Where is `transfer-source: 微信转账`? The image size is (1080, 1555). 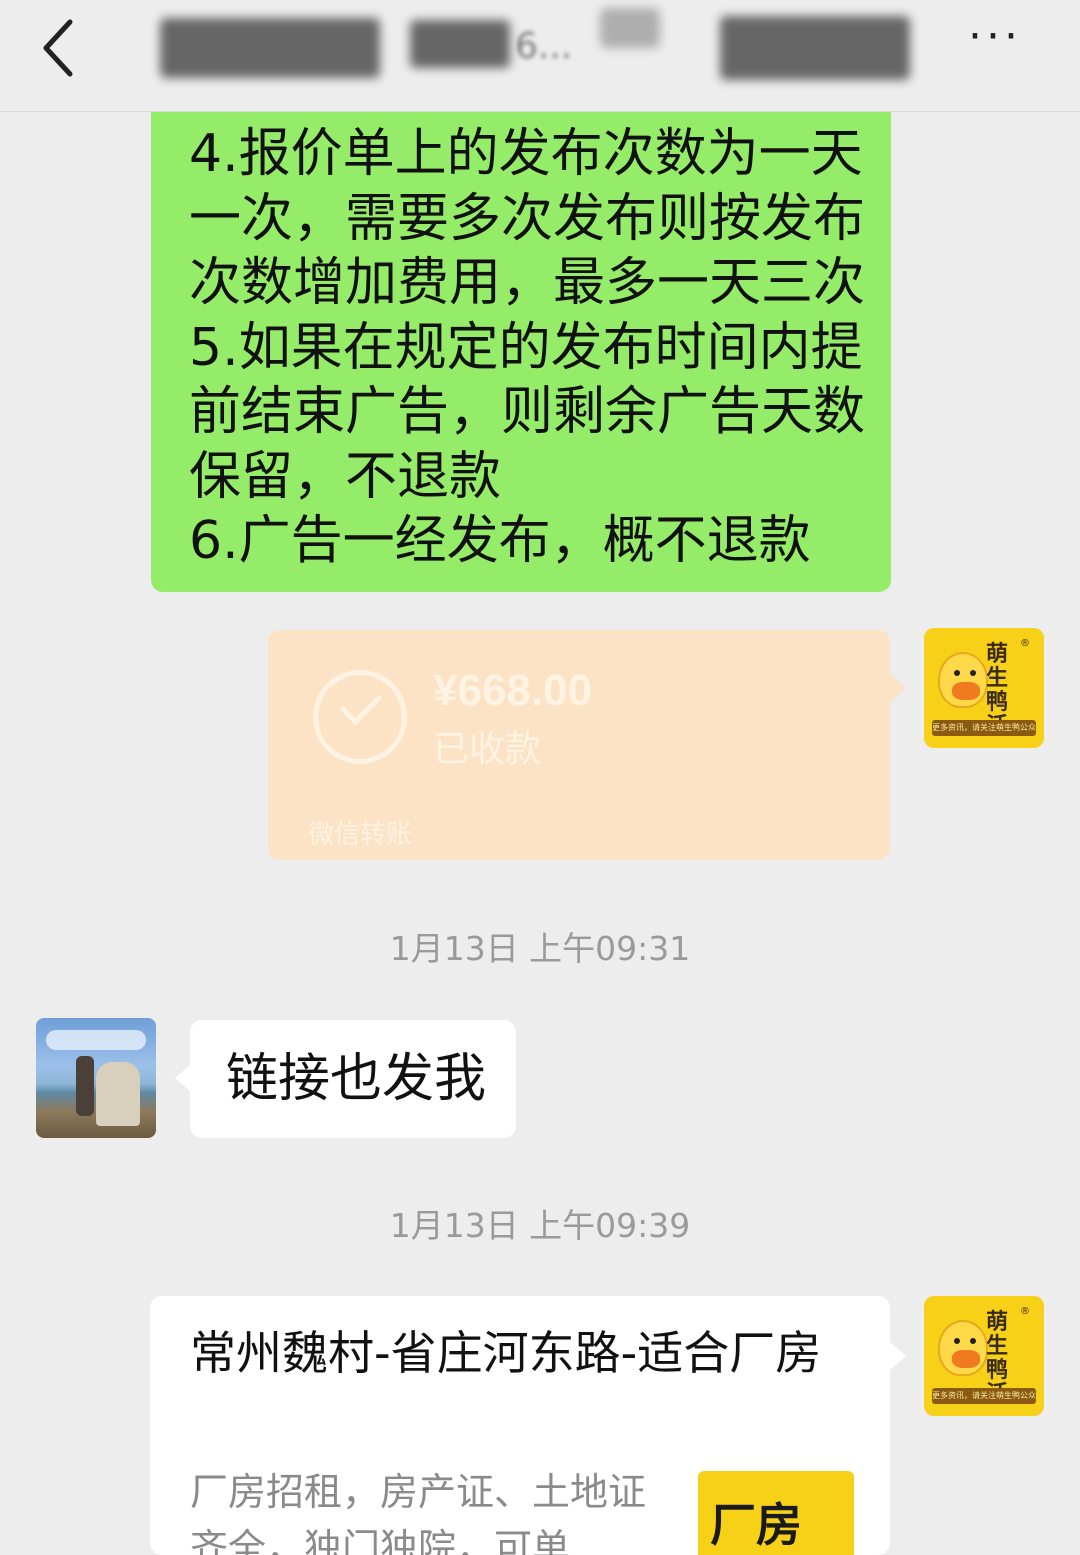
transfer-source: 微信转账 is located at coordinates (360, 835).